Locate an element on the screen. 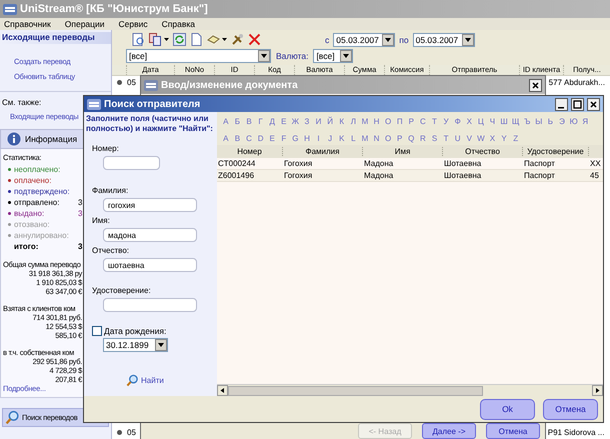 Image resolution: width=610 pixels, height=439 pixels. refresh-icon is located at coordinates (179, 39).